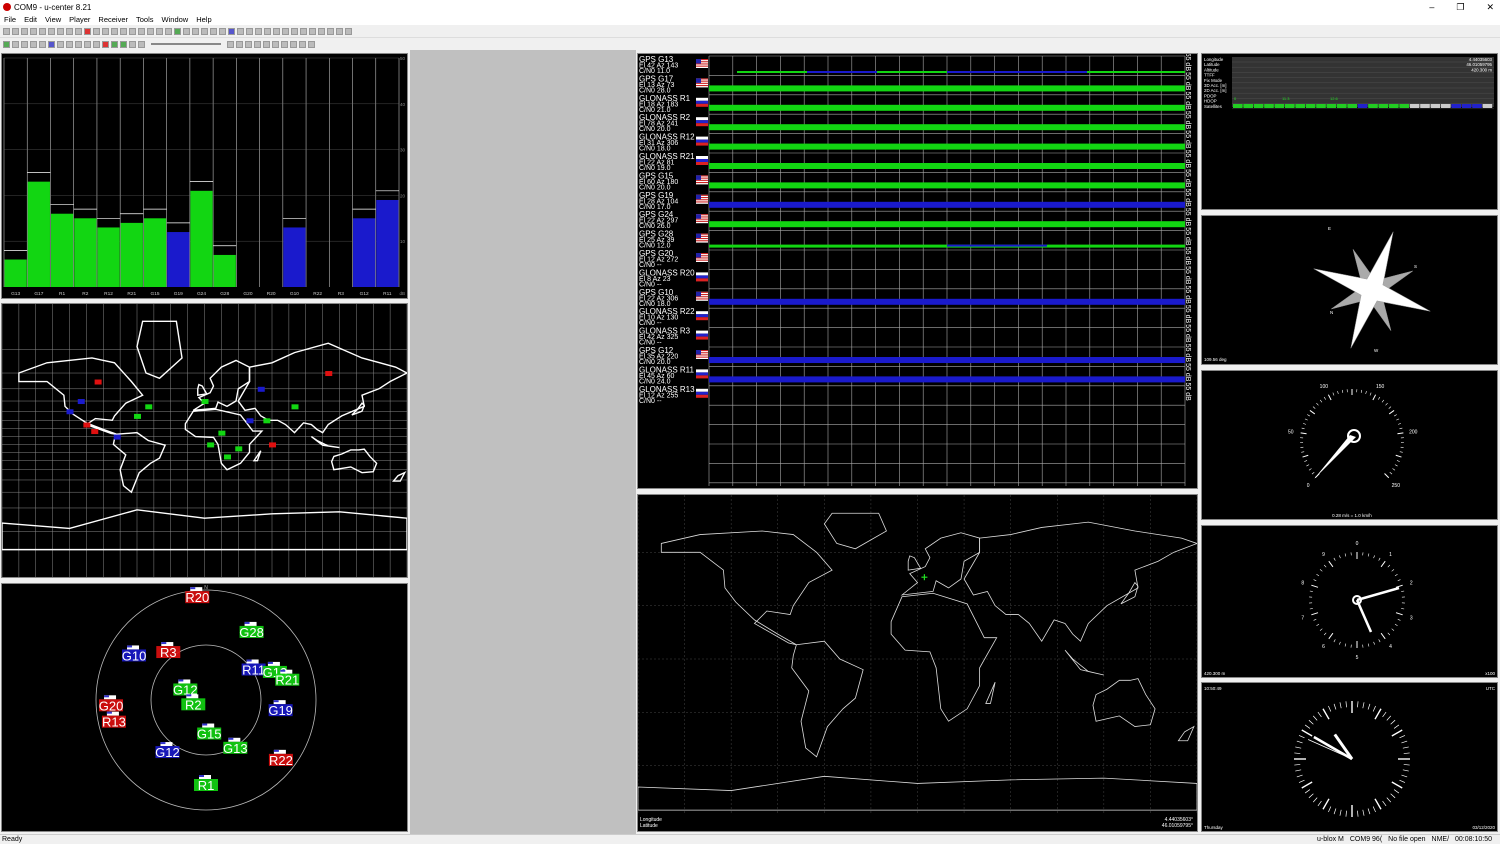  What do you see at coordinates (1490, 7) in the screenshot?
I see `close-button: ✕` at bounding box center [1490, 7].